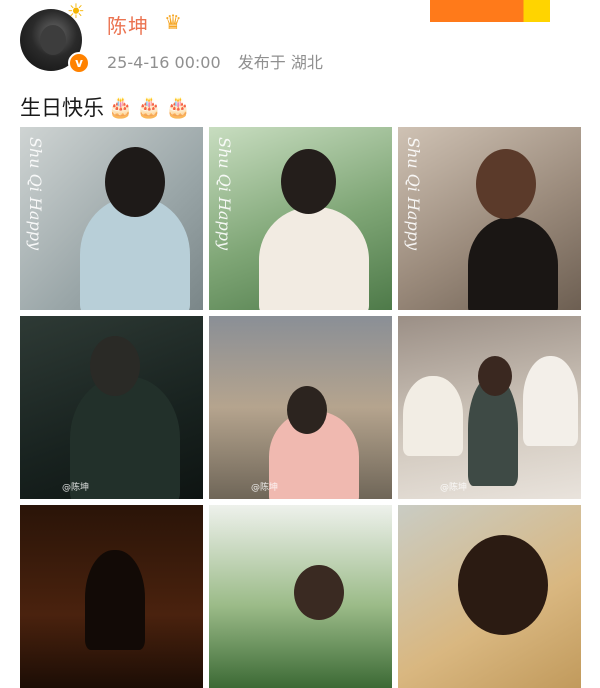  What do you see at coordinates (111, 218) in the screenshot?
I see `photo-1: Shu Qi Happy` at bounding box center [111, 218].